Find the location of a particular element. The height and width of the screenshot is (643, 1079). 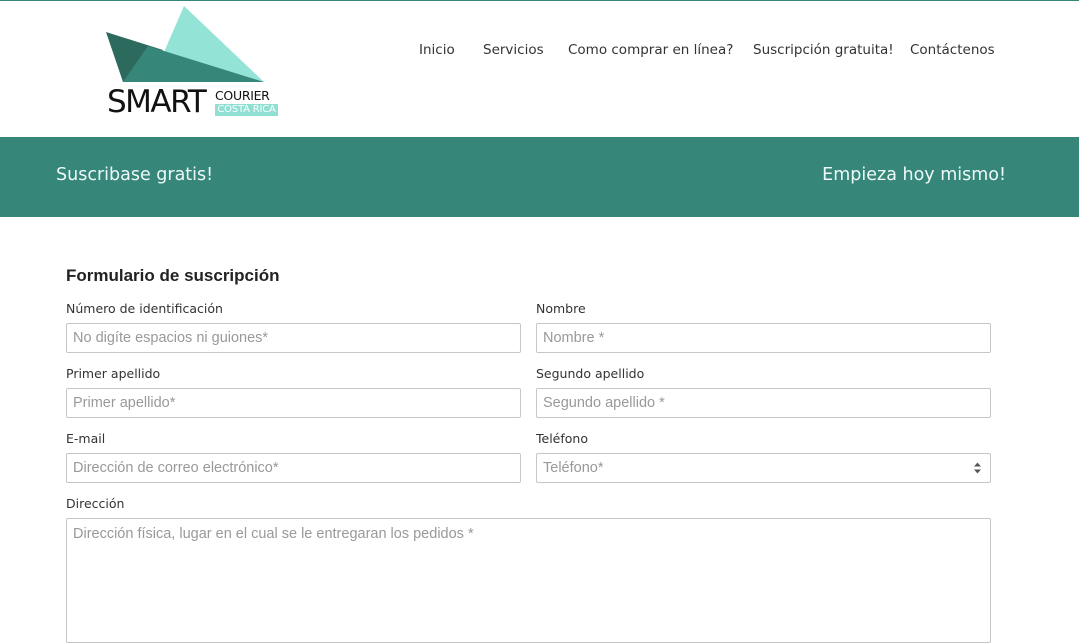

top-accent-line is located at coordinates (539, 0).